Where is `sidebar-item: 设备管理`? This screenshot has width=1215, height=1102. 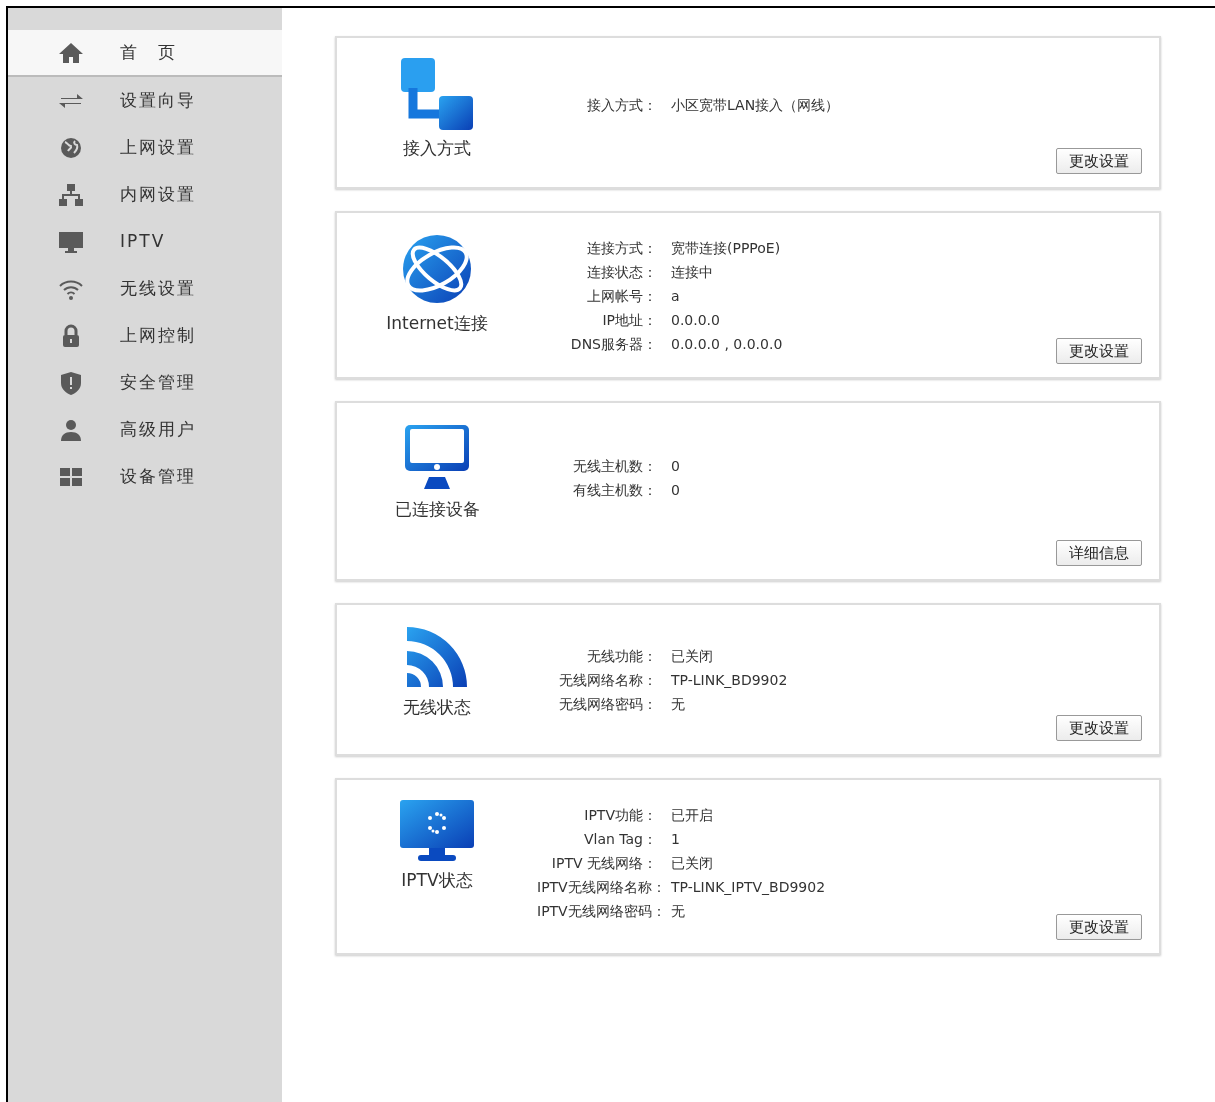
sidebar-item: 设备管理 is located at coordinates (145, 476).